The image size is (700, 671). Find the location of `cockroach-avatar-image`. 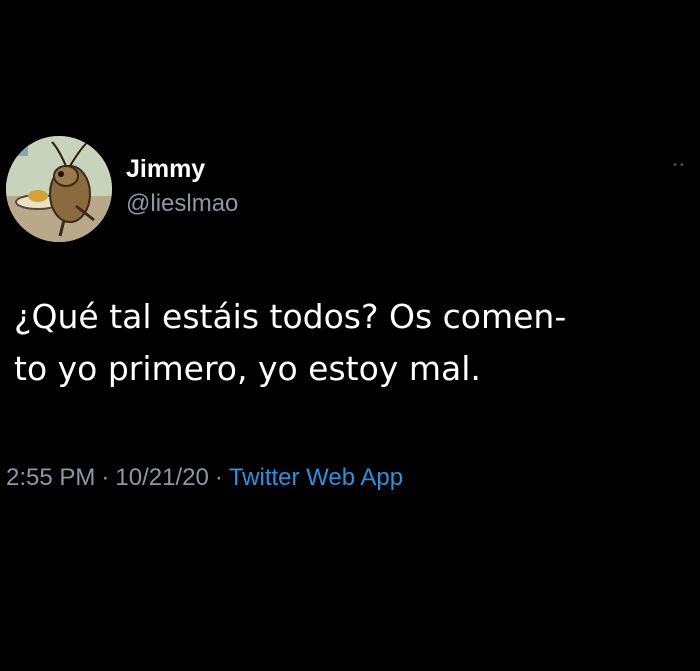

cockroach-avatar-image is located at coordinates (59, 189).